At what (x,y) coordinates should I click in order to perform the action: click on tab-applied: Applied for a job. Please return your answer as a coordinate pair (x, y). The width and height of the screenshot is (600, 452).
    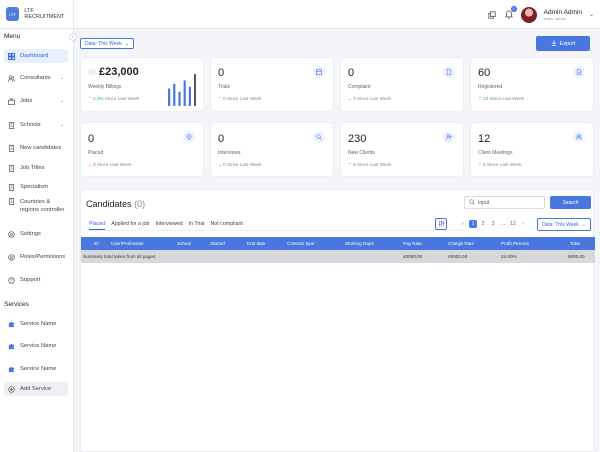
    Looking at the image, I should click on (130, 225).